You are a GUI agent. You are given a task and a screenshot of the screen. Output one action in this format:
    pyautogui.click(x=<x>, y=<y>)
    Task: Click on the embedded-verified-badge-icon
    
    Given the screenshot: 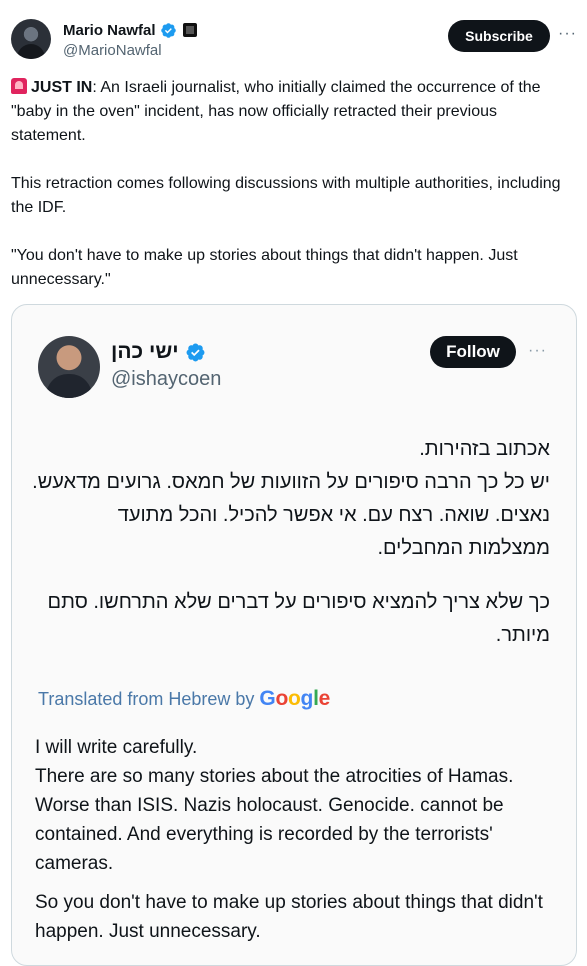 What is the action you would take?
    pyautogui.click(x=195, y=352)
    